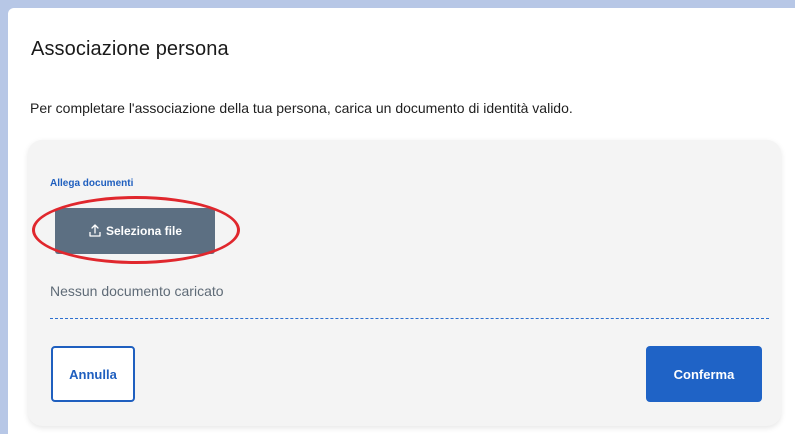 This screenshot has height=434, width=795. Describe the element at coordinates (137, 291) in the screenshot. I see `no-documents-text: Nessun documento caricato` at that location.